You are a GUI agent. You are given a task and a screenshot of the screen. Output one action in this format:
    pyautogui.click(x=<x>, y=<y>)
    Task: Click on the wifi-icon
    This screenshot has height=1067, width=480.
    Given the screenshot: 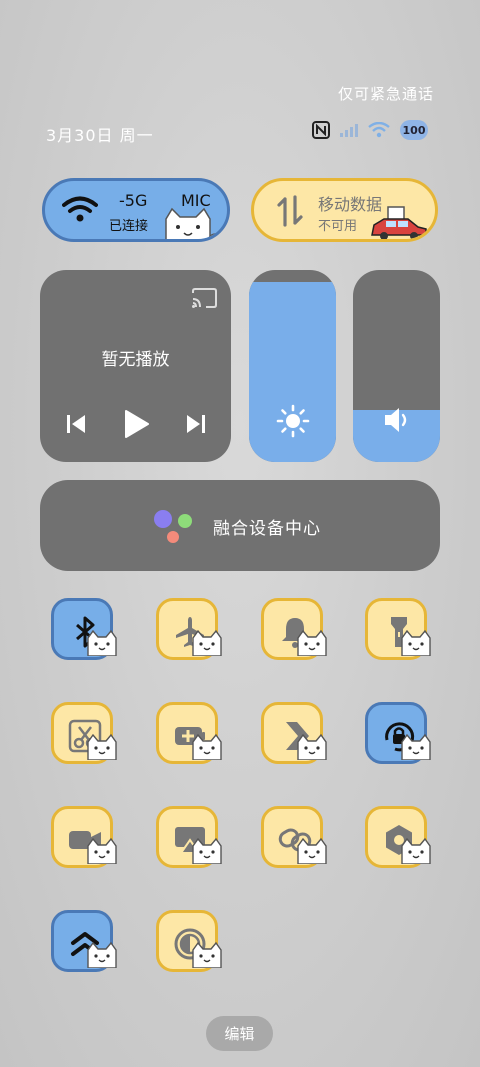 What is the action you would take?
    pyautogui.click(x=80, y=209)
    